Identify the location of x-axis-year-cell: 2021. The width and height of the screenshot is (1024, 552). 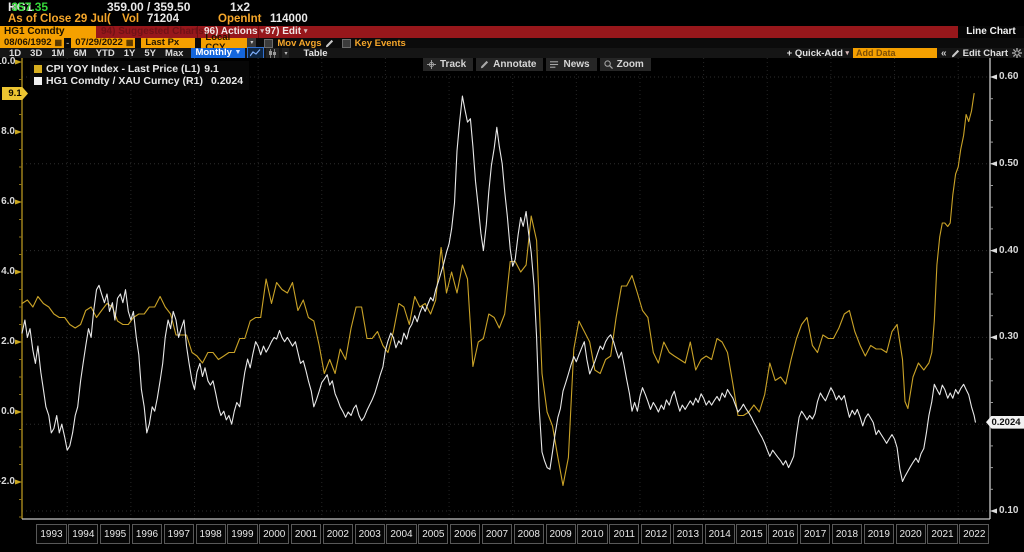
(942, 534).